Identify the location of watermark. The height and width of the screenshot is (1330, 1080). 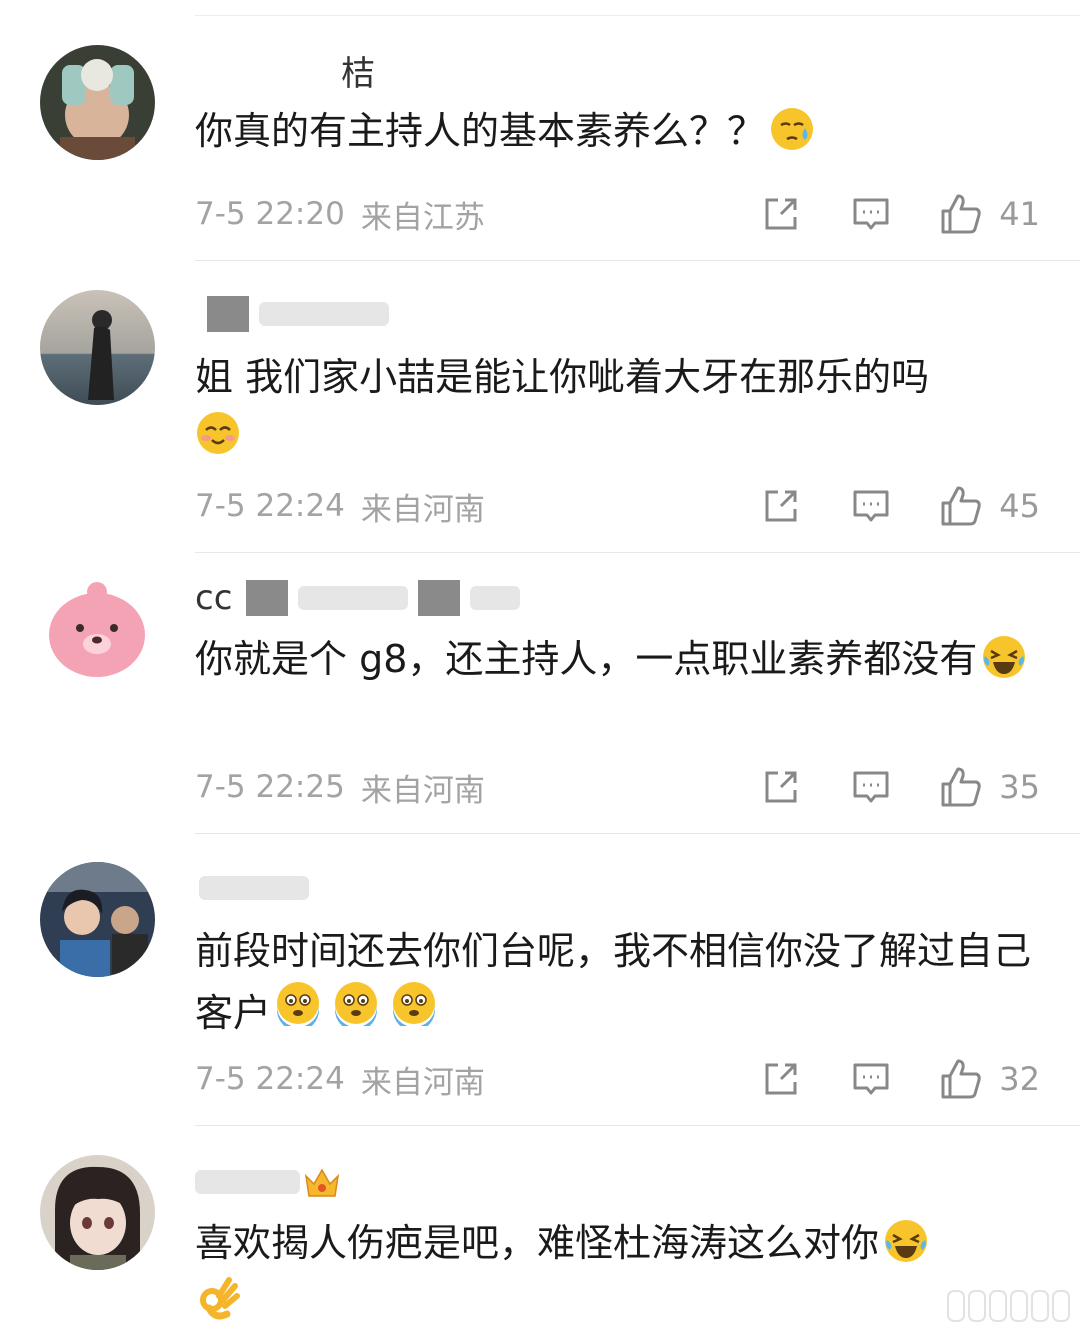
(1008, 1306).